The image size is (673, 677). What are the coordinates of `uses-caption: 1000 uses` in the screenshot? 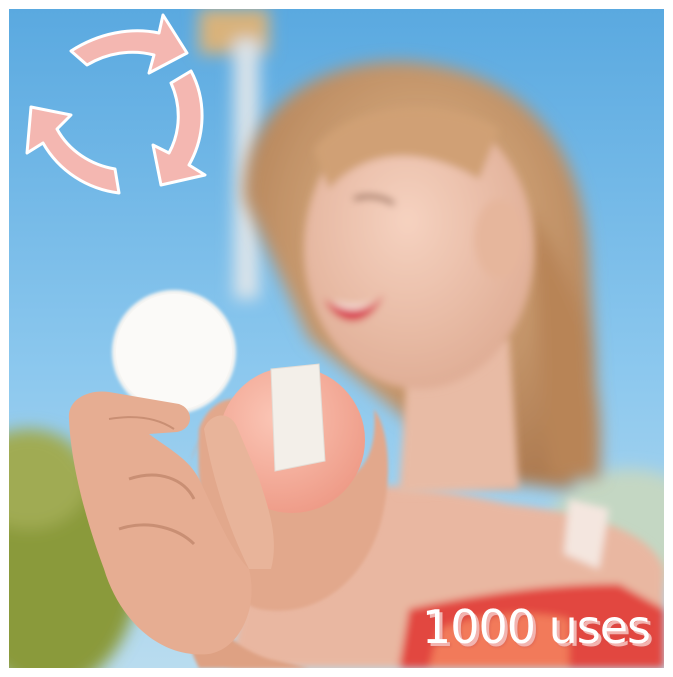 It's located at (536, 627).